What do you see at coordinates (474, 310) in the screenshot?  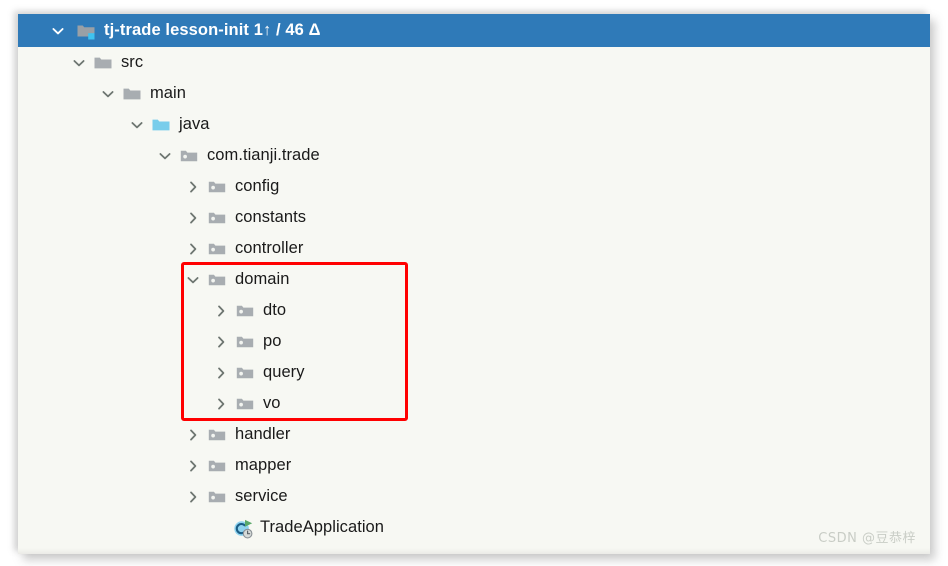 I see `tree-row-dto: dto` at bounding box center [474, 310].